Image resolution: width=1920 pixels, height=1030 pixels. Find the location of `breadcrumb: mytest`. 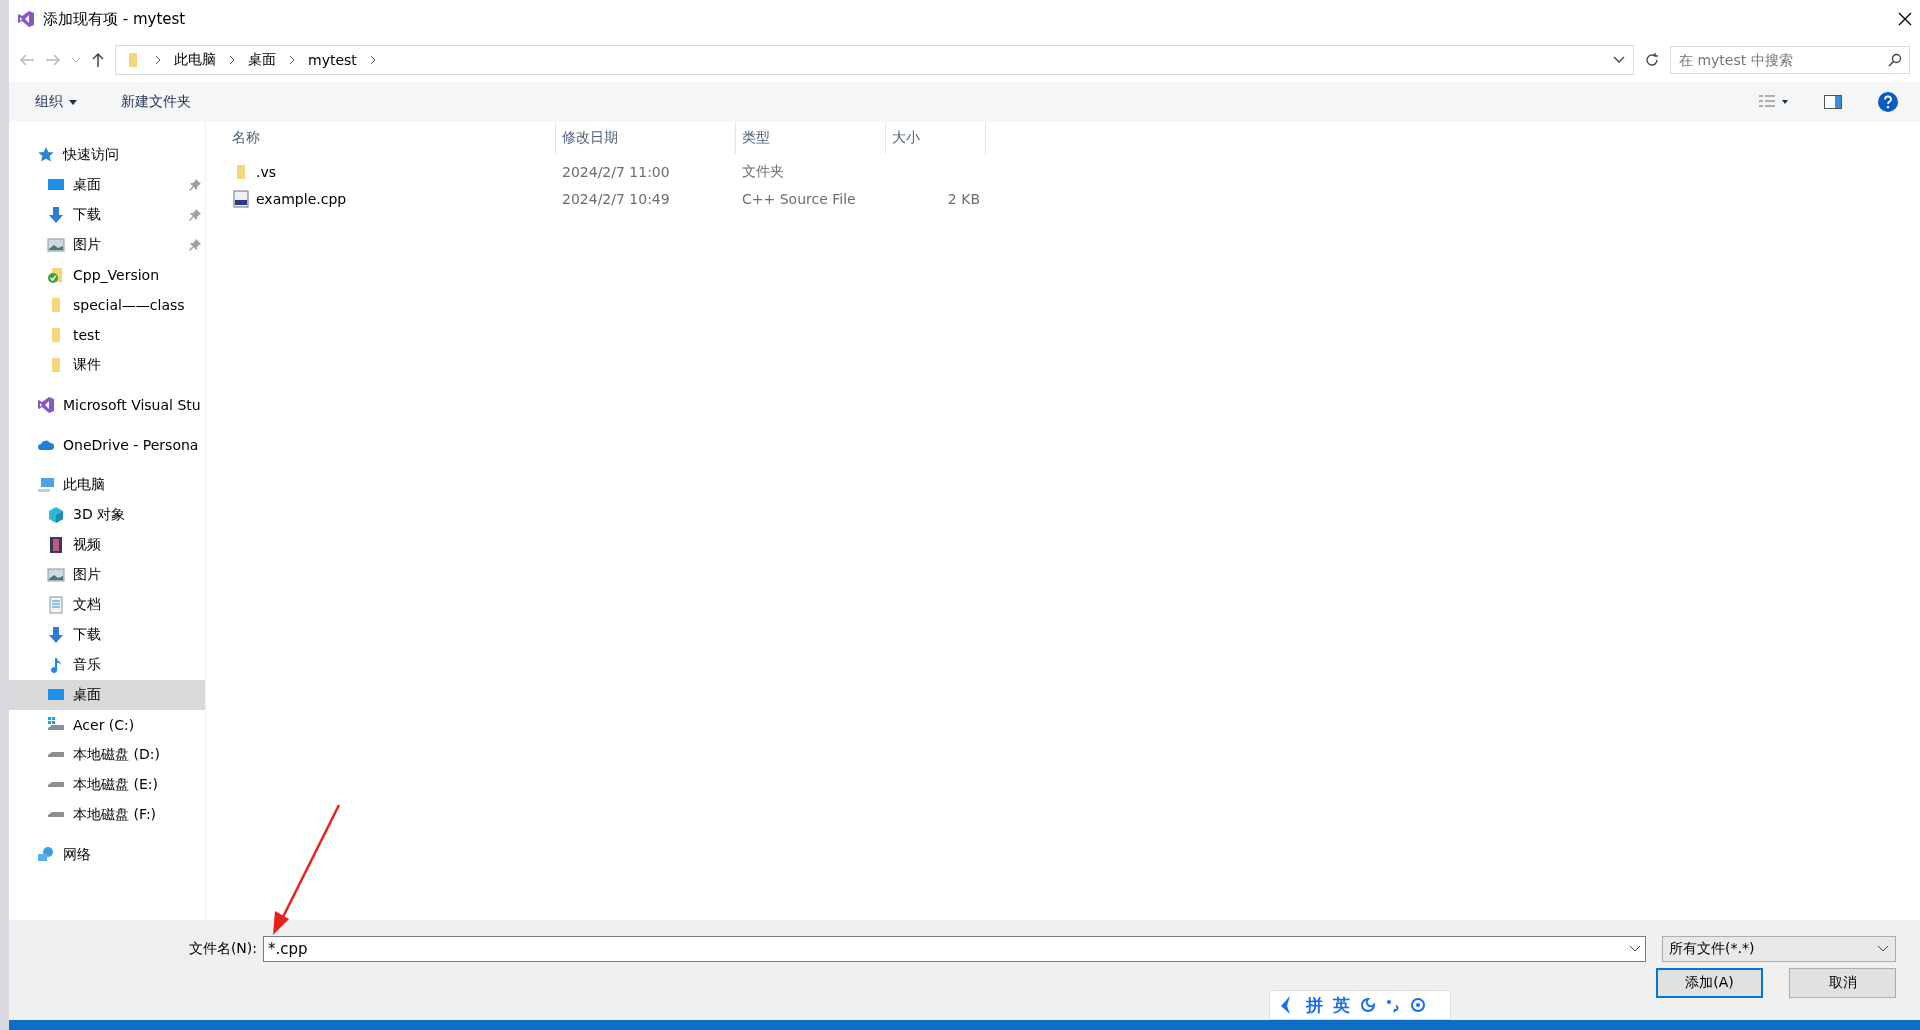

breadcrumb: mytest is located at coordinates (332, 60).